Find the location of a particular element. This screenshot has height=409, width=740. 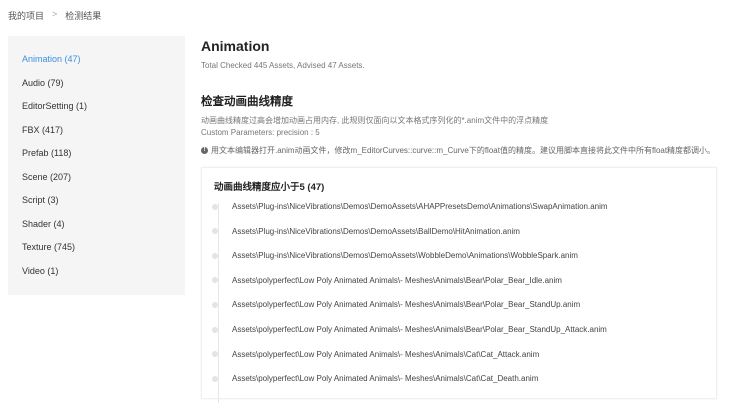

sidebar-item-fbx: FBX (417) is located at coordinates (96, 135).